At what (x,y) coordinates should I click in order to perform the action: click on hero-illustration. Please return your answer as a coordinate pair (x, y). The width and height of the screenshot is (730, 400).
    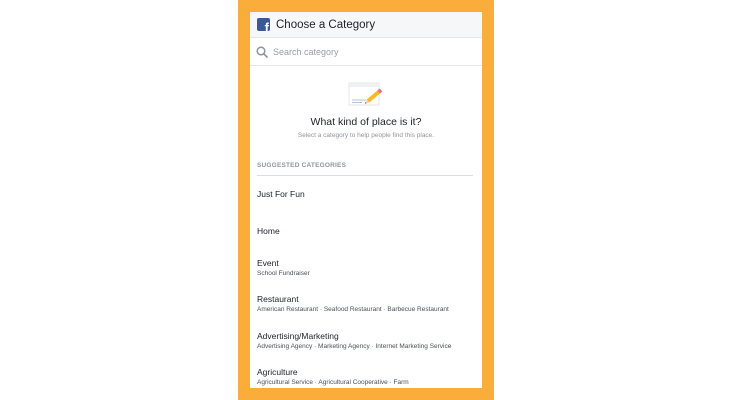
    Looking at the image, I should click on (366, 96).